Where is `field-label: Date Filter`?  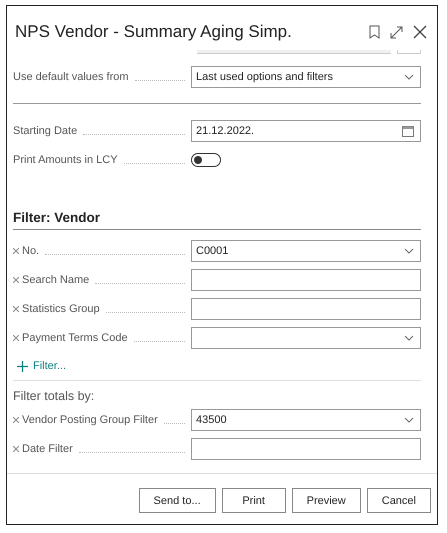 field-label: Date Filter is located at coordinates (47, 448).